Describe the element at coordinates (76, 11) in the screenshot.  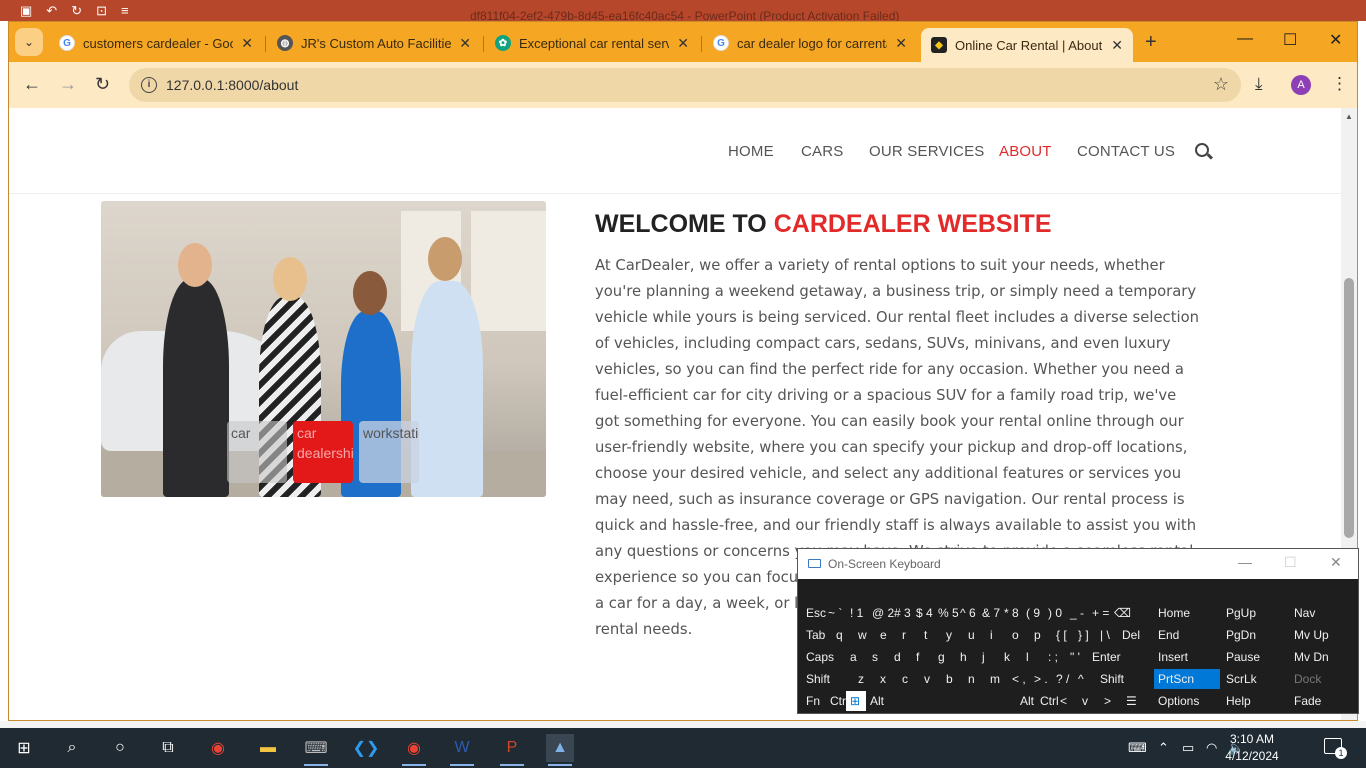
I see `redo-icon: ↻` at that location.